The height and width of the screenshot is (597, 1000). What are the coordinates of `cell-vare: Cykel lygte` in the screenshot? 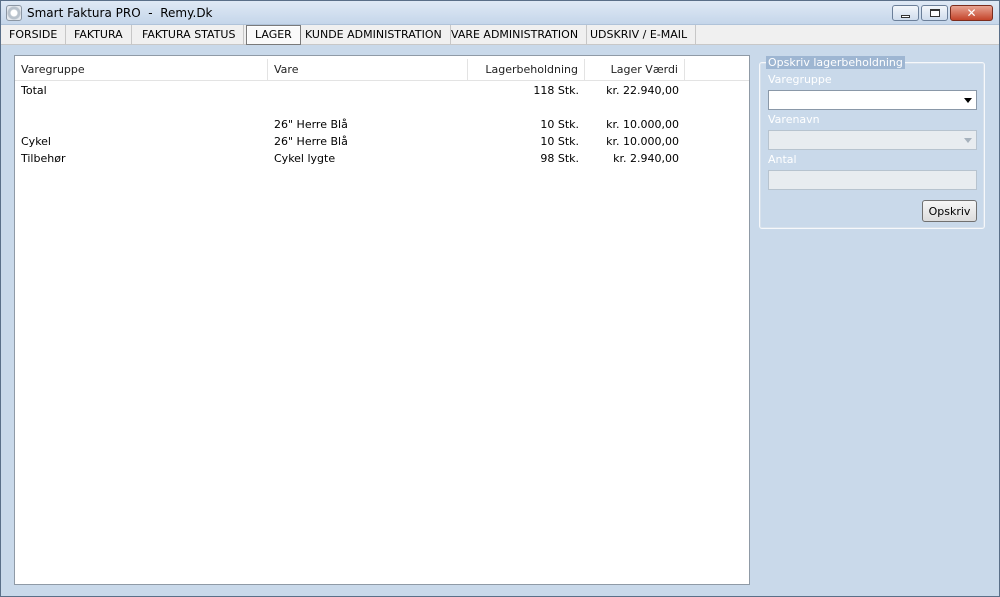 It's located at (305, 158).